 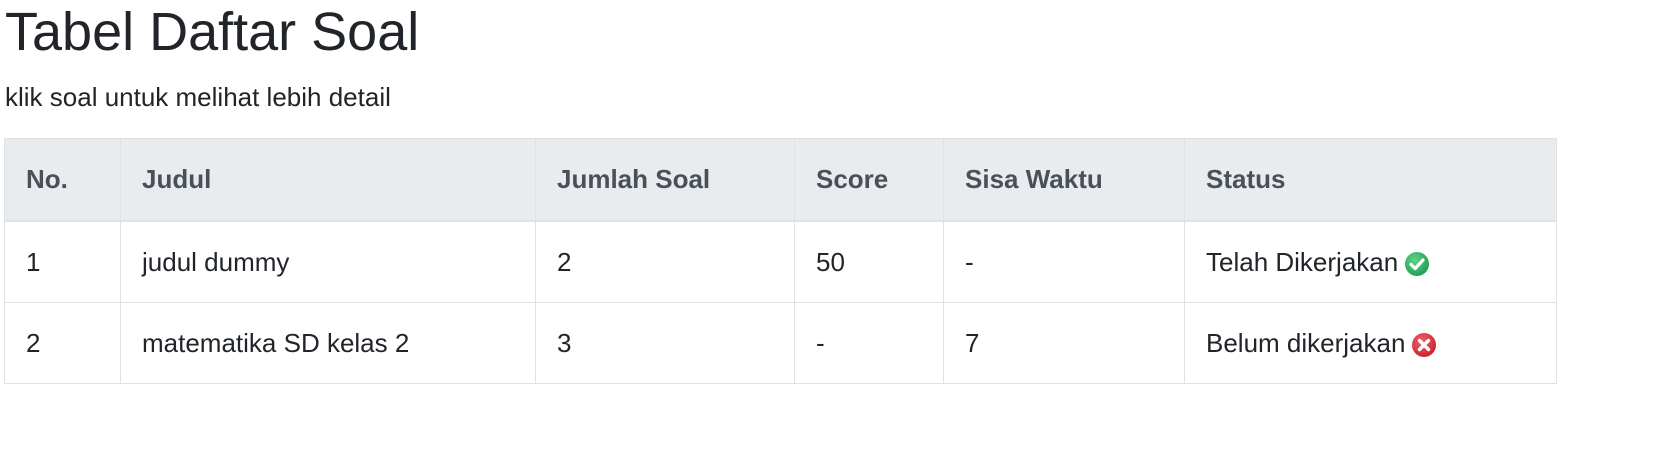 I want to click on x-circle-icon, so click(x=1424, y=344).